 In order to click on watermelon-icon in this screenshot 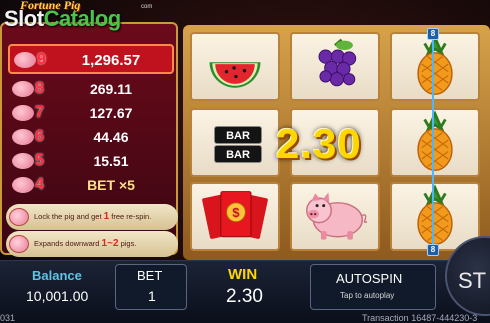, I will do `click(235, 75)`.